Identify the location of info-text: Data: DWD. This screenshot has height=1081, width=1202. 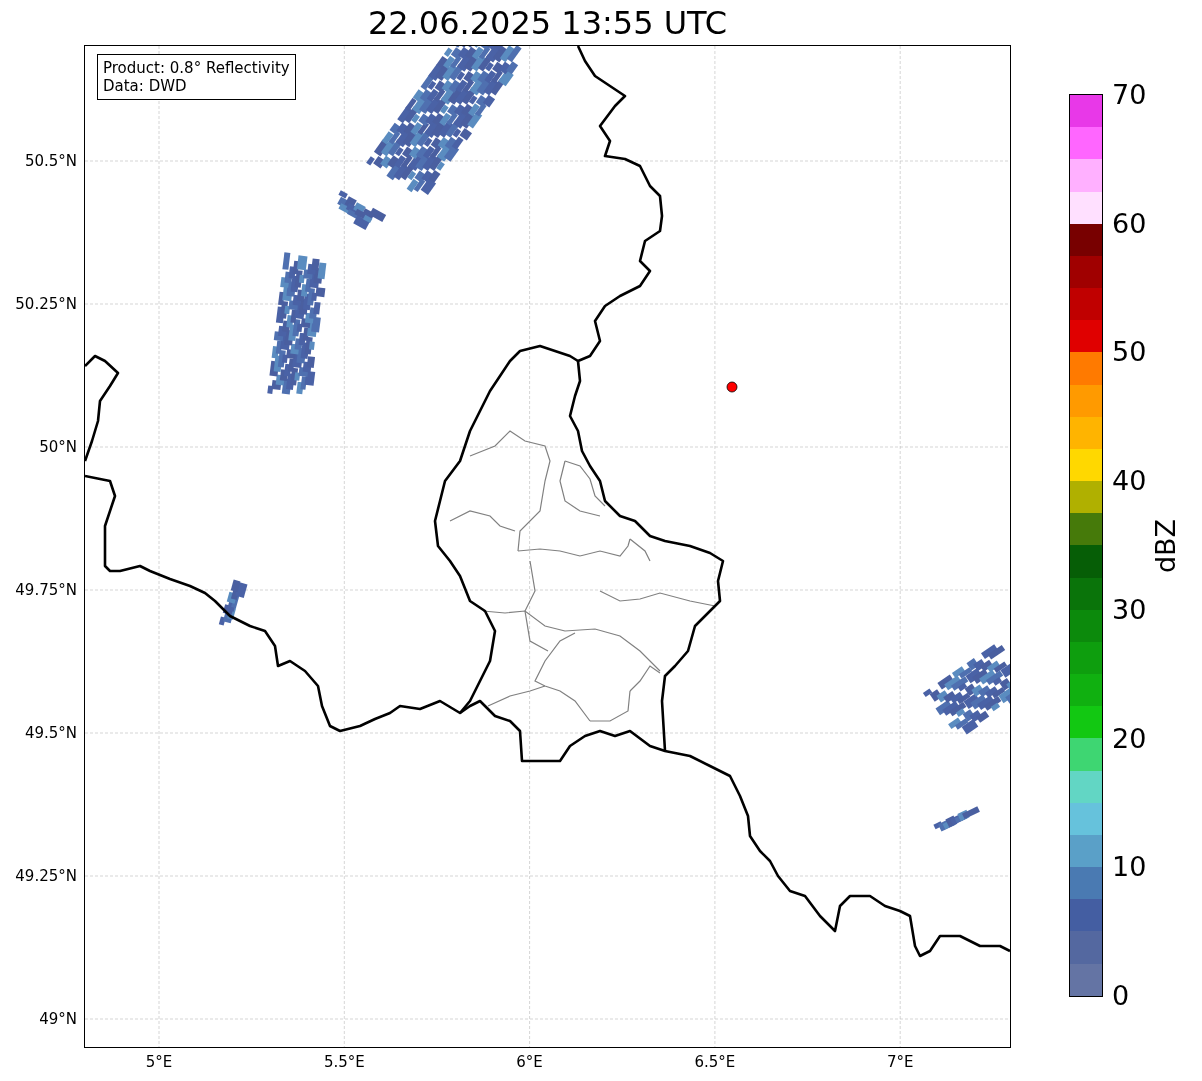
(145, 86).